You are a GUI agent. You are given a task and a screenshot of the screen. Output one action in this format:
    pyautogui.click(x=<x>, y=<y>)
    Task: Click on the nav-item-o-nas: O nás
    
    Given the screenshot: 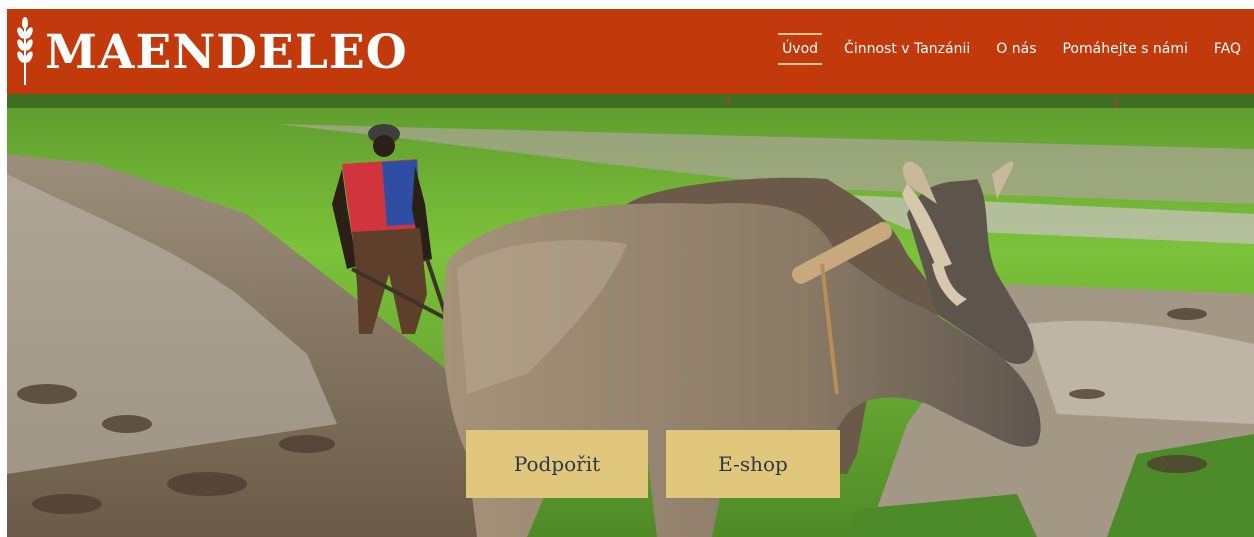 What is the action you would take?
    pyautogui.click(x=1016, y=49)
    